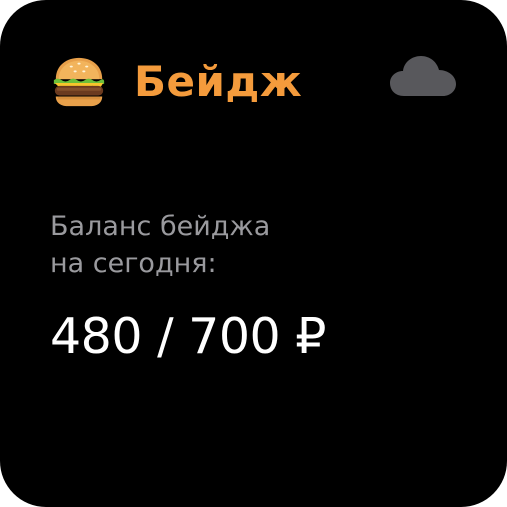  Describe the element at coordinates (160, 245) in the screenshot. I see `balance-label: Баланс бейджа на сегодня:` at that location.